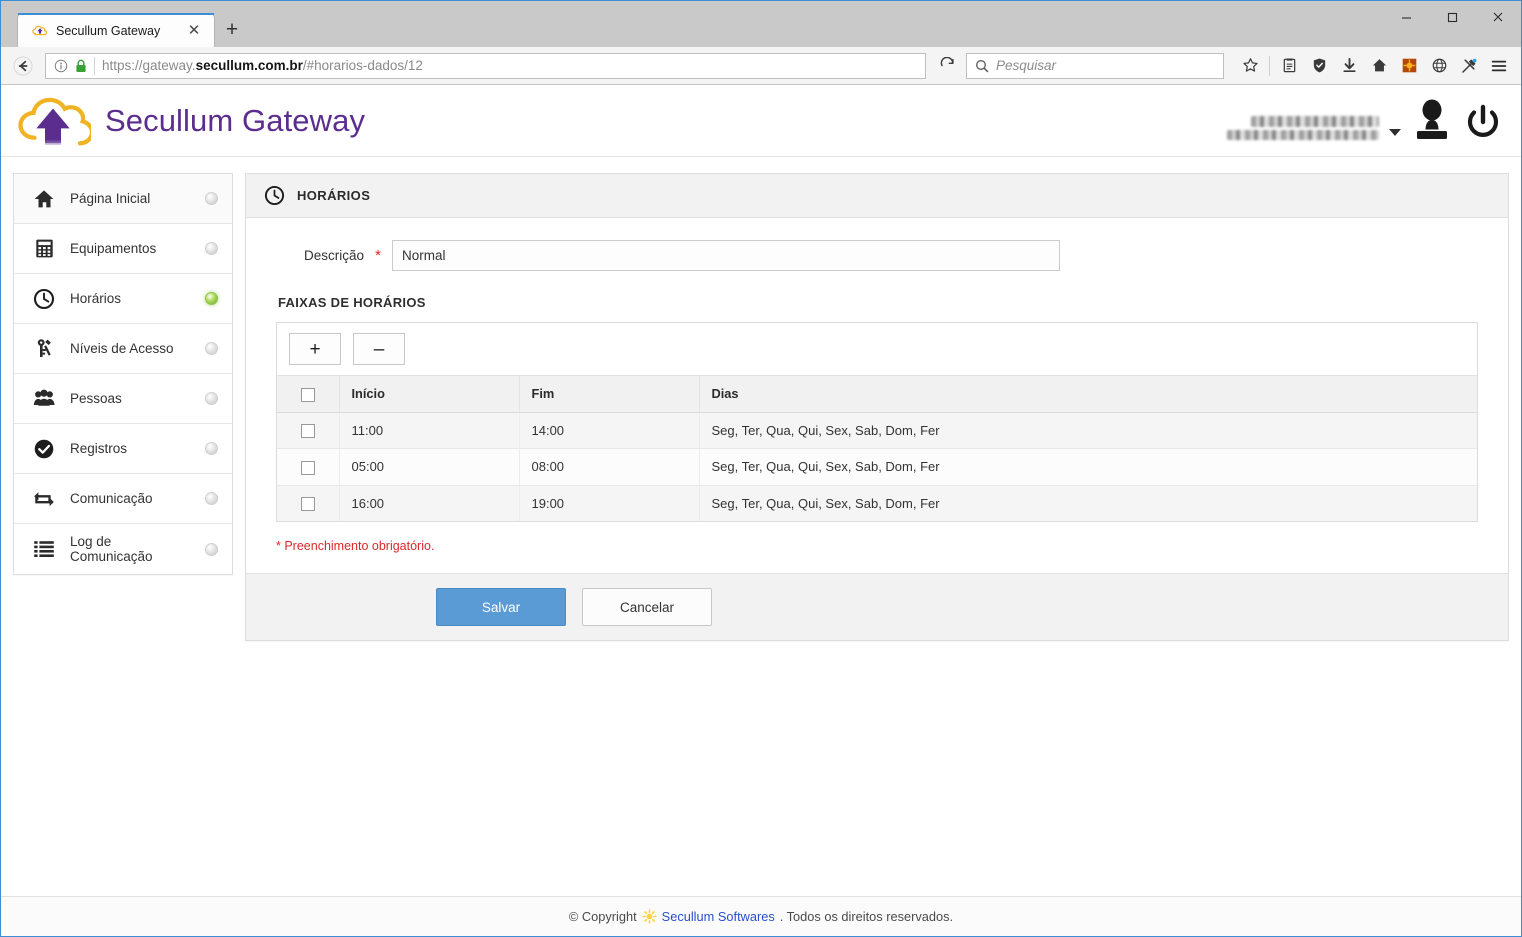 Image resolution: width=1522 pixels, height=937 pixels. Describe the element at coordinates (81, 65) in the screenshot. I see `lock-icon` at that location.